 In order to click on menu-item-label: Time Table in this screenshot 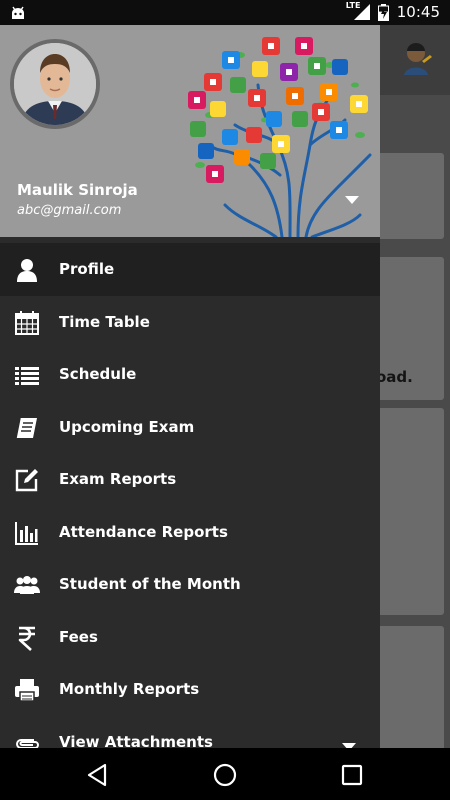, I will do `click(104, 321)`.